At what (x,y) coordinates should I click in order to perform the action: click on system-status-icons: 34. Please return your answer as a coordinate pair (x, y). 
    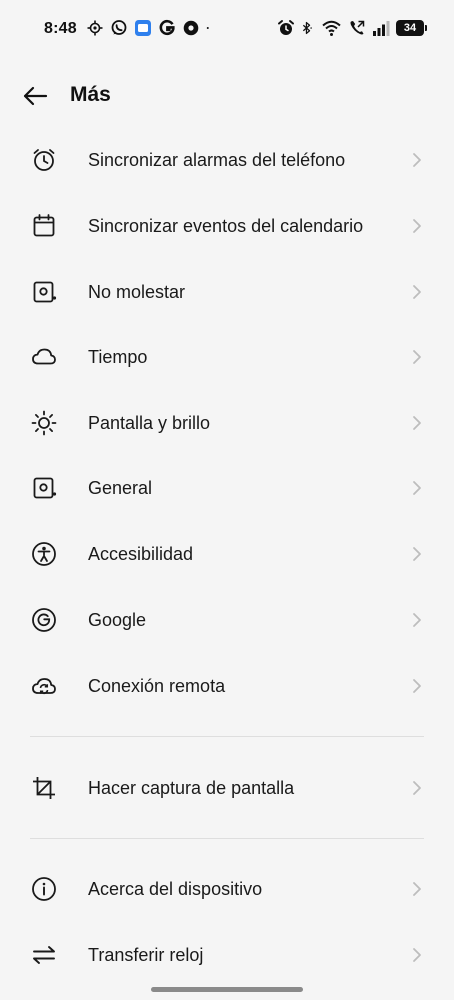
    Looking at the image, I should click on (352, 28).